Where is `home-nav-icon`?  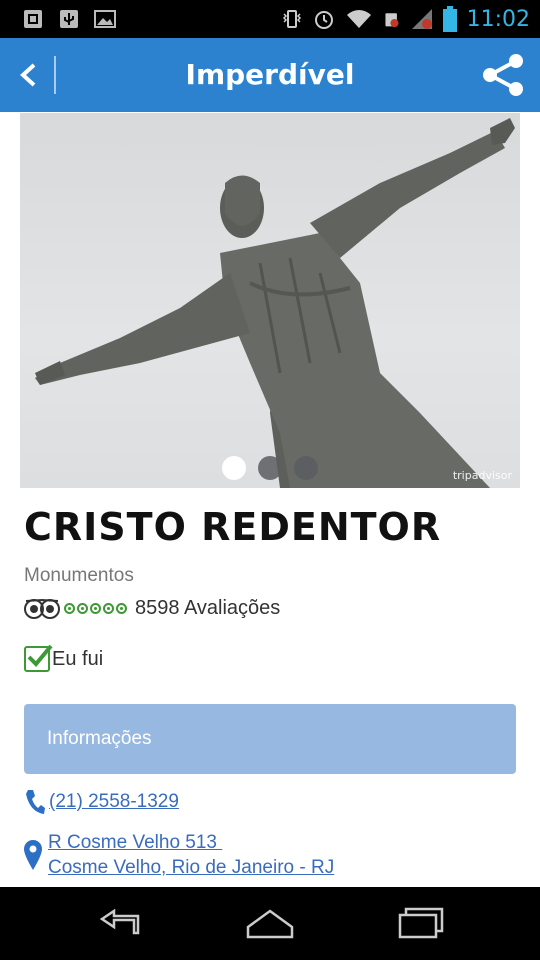
home-nav-icon is located at coordinates (270, 923).